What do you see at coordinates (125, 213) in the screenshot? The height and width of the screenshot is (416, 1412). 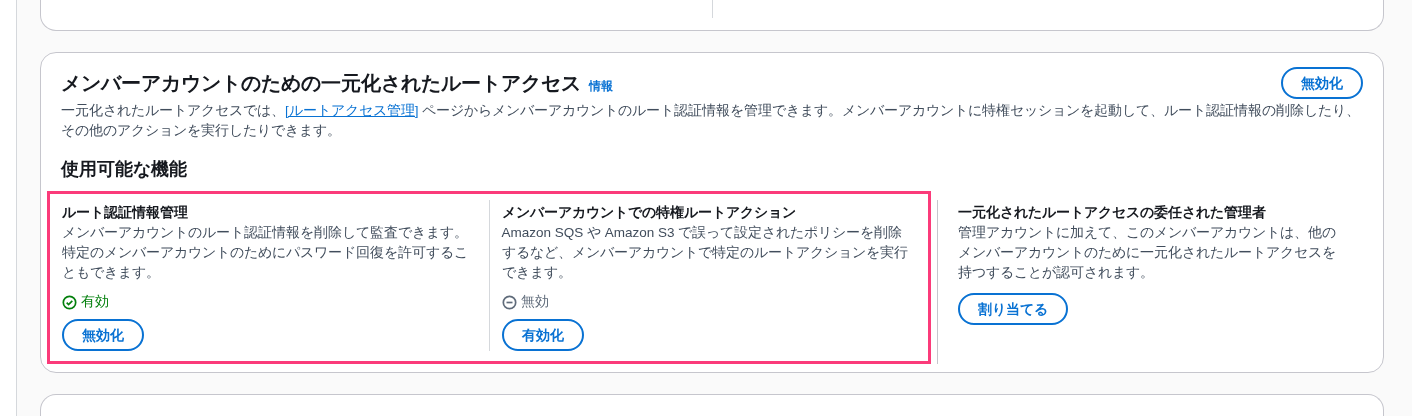 I see `feature-title: ルート認証情報管理` at bounding box center [125, 213].